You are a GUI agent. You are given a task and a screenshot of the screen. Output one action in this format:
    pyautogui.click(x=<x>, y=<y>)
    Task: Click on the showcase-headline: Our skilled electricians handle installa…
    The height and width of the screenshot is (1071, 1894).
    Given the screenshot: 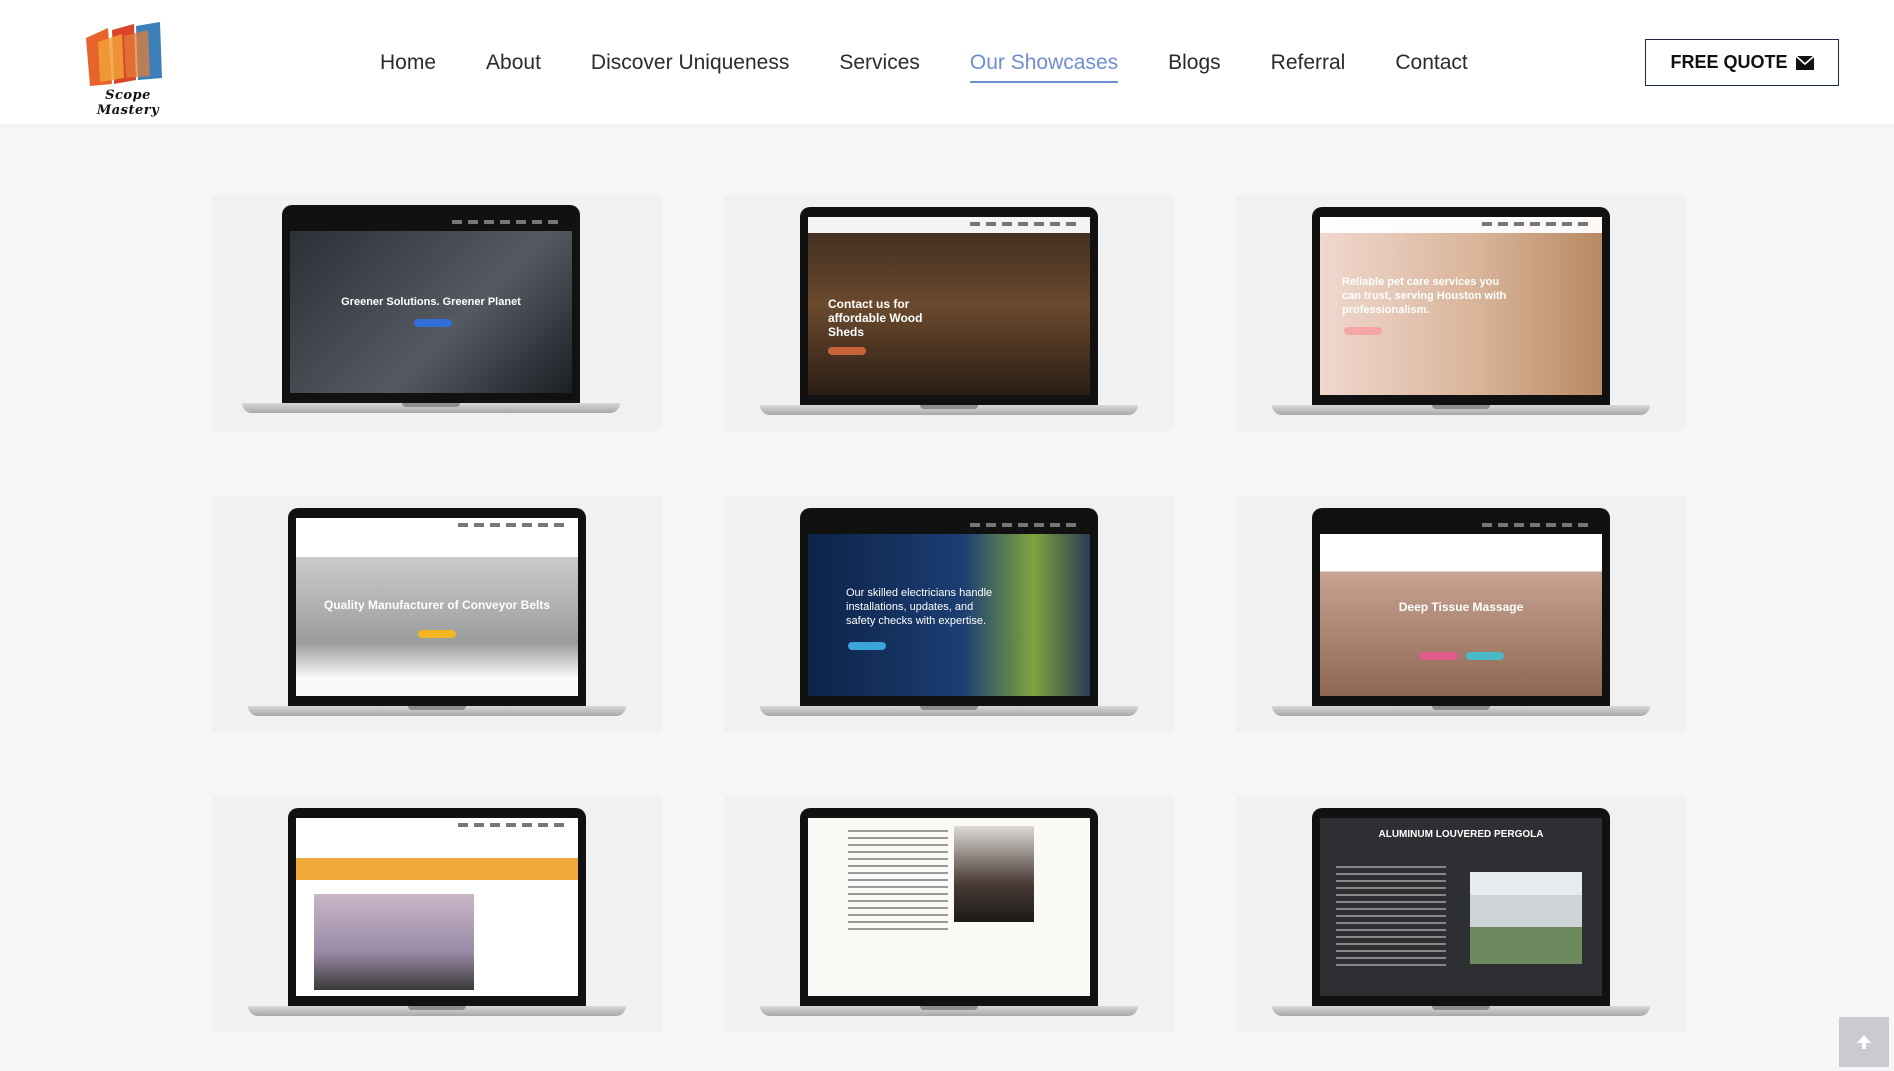 What is the action you would take?
    pyautogui.click(x=919, y=607)
    